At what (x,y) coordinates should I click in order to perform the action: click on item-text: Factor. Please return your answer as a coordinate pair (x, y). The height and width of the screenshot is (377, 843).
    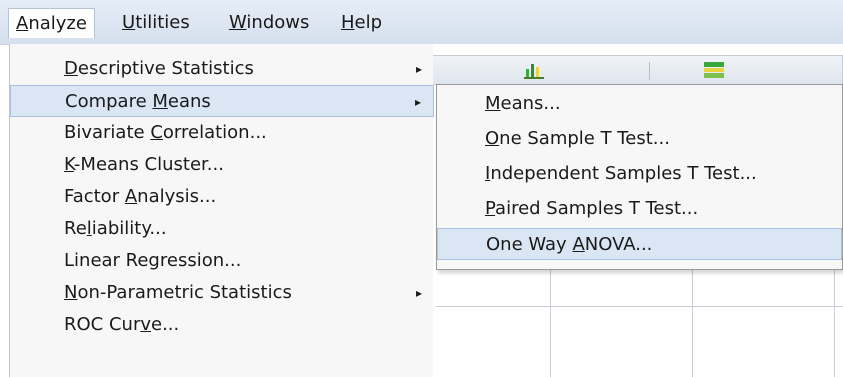
    Looking at the image, I should click on (94, 196).